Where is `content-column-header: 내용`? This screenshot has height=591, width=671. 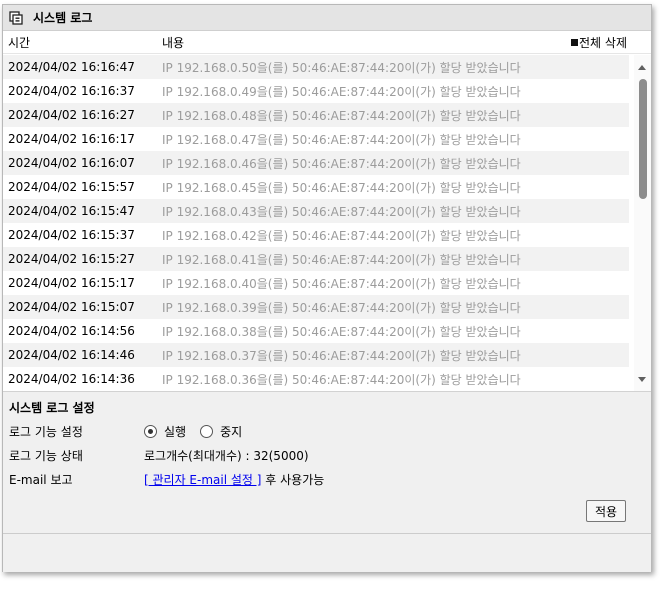
content-column-header: 내용 is located at coordinates (173, 42).